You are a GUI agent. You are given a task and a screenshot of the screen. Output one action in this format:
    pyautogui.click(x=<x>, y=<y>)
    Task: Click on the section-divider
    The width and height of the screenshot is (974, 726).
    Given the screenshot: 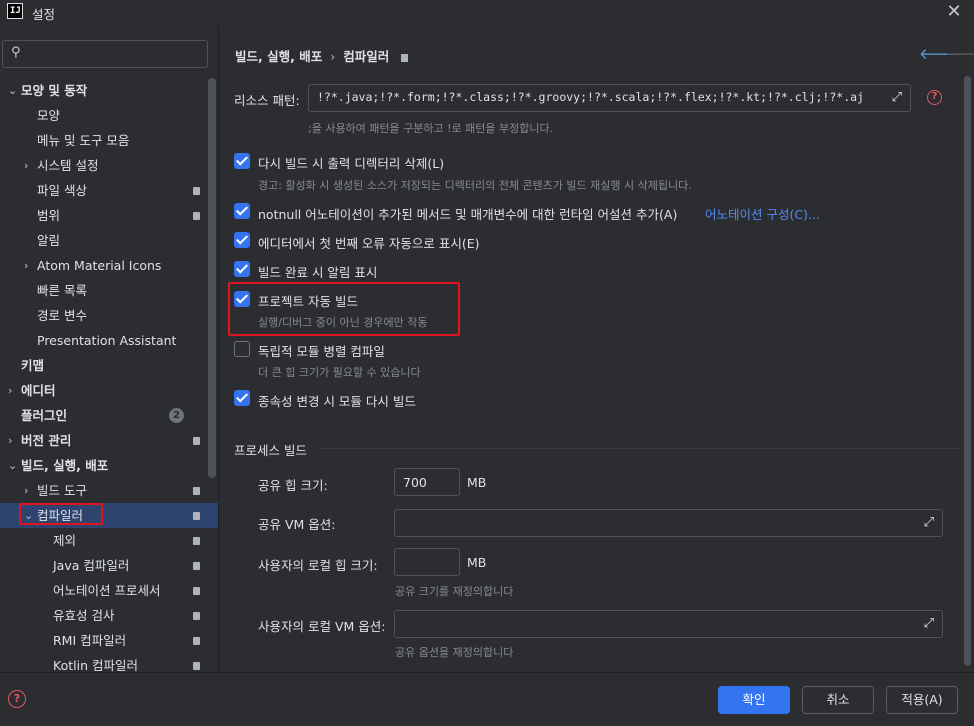 What is the action you would take?
    pyautogui.click(x=639, y=448)
    